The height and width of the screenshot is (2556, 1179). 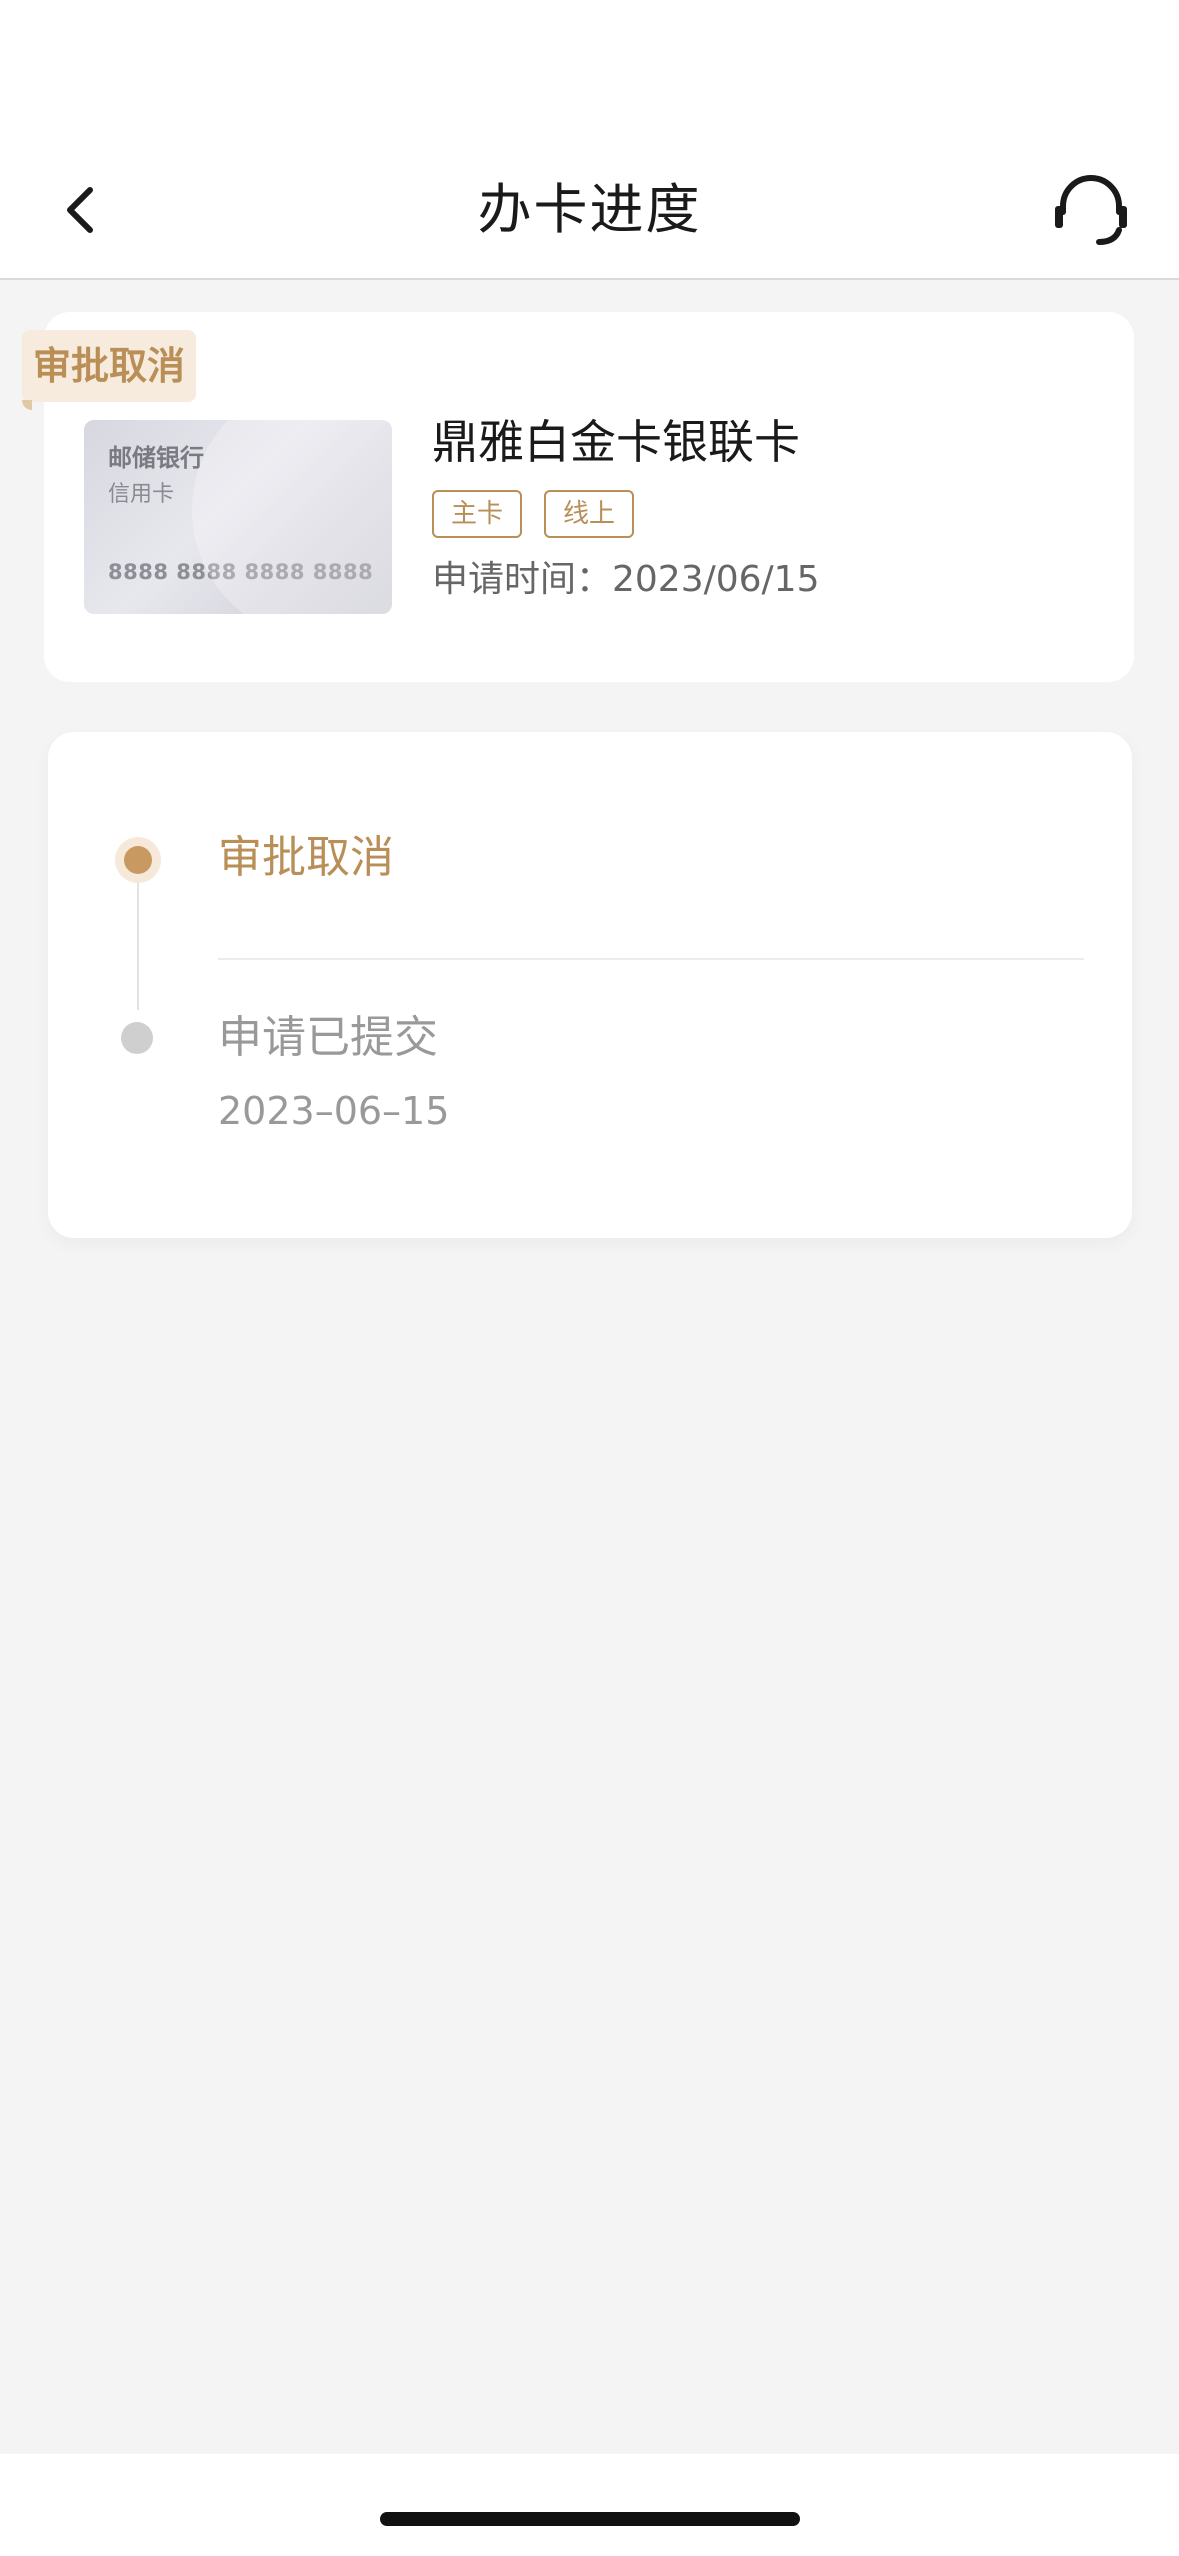 What do you see at coordinates (626, 579) in the screenshot?
I see `apply-time: 申请时间：2023/06/15` at bounding box center [626, 579].